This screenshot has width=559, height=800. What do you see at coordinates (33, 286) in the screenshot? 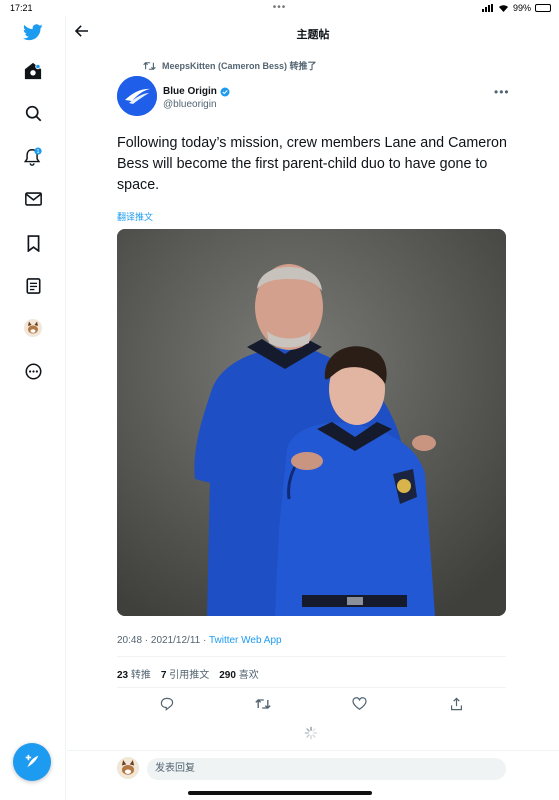
I see `list-icon` at bounding box center [33, 286].